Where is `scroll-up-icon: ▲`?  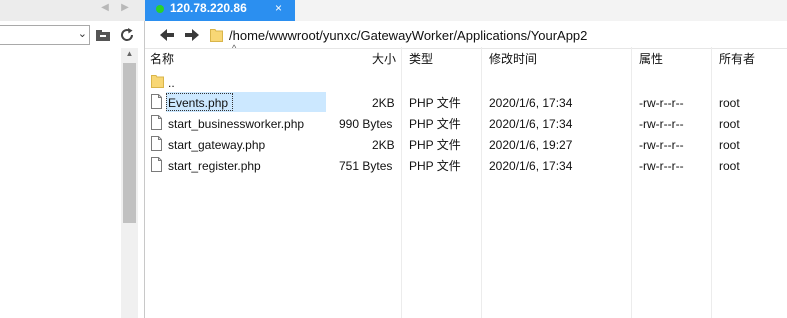
scroll-up-icon: ▲ is located at coordinates (129, 53).